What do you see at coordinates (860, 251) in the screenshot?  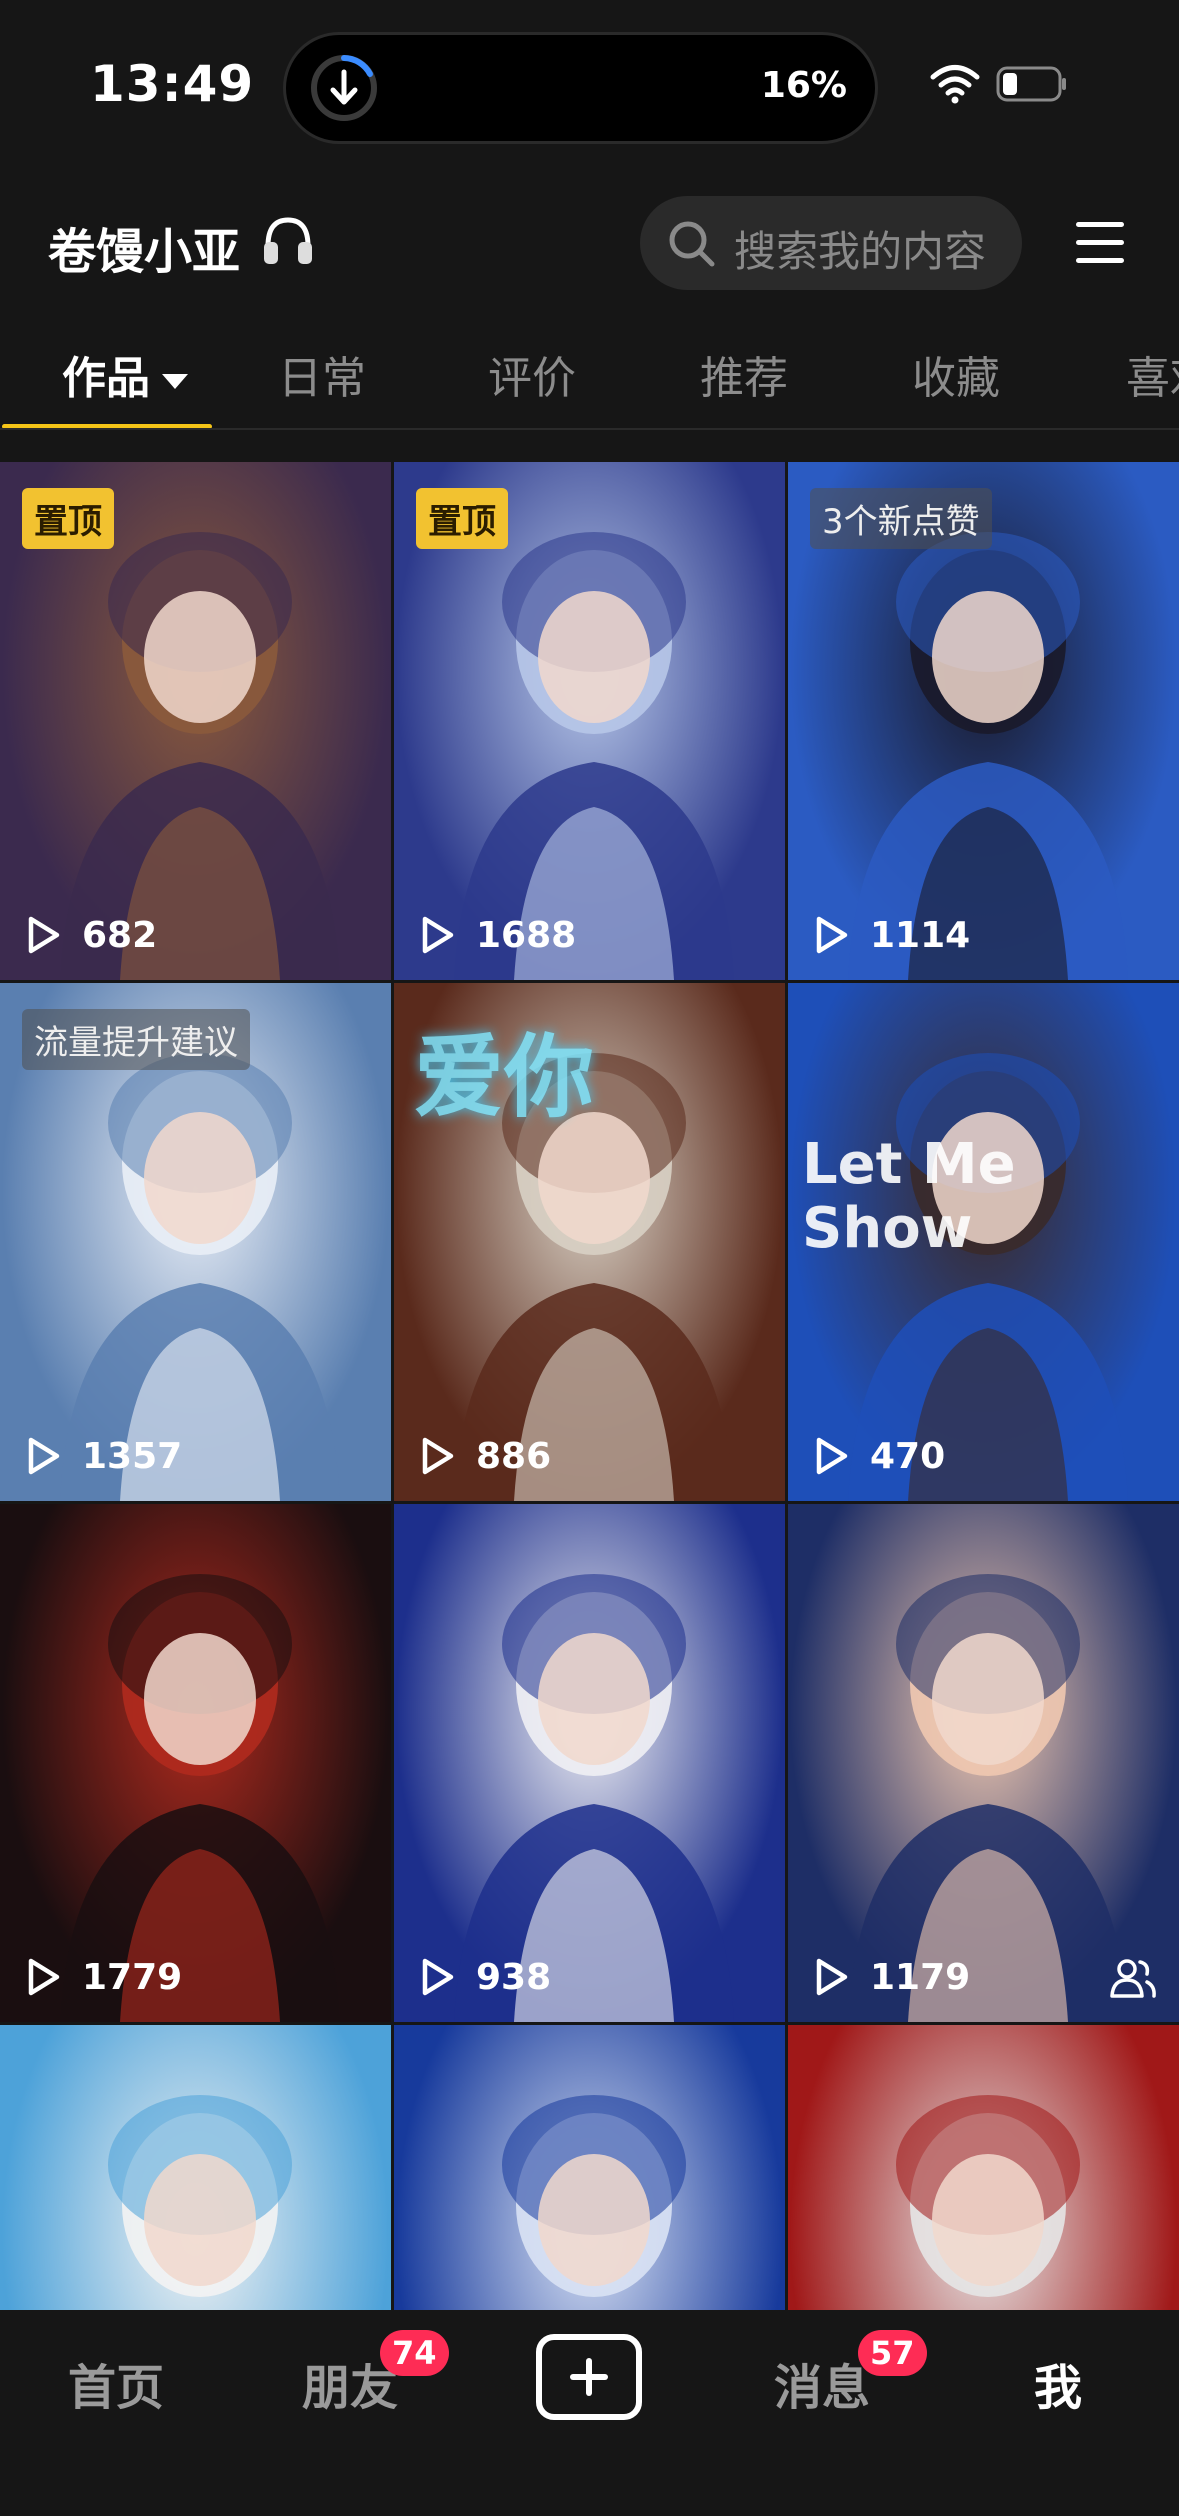 I see `search-placeholder: 搜索我的内容` at bounding box center [860, 251].